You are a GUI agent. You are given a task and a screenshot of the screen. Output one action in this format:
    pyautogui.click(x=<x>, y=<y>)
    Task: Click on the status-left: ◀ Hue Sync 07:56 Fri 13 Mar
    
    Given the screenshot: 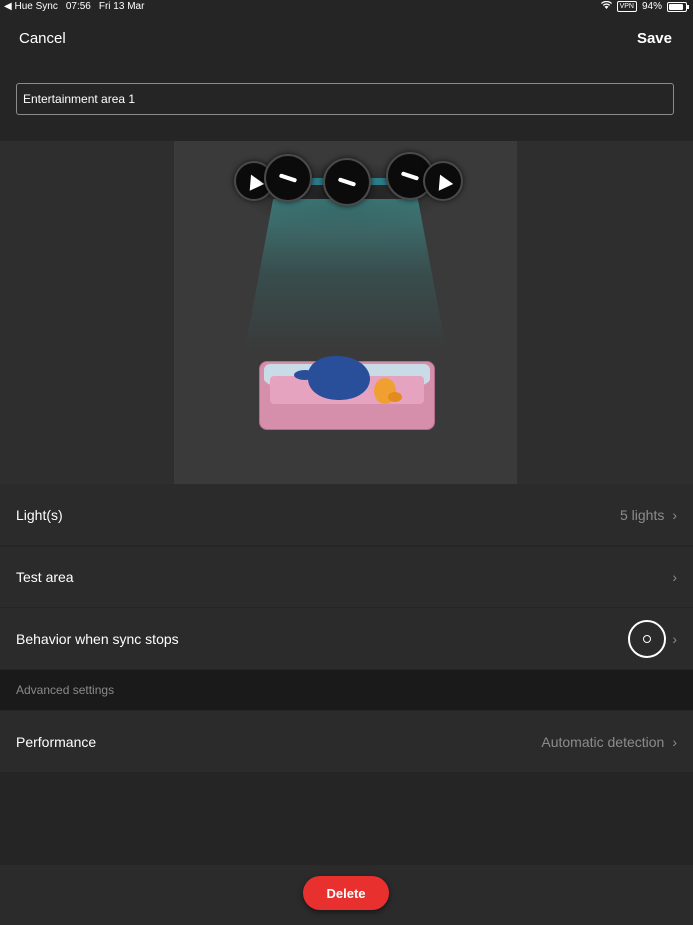 What is the action you would take?
    pyautogui.click(x=74, y=6)
    